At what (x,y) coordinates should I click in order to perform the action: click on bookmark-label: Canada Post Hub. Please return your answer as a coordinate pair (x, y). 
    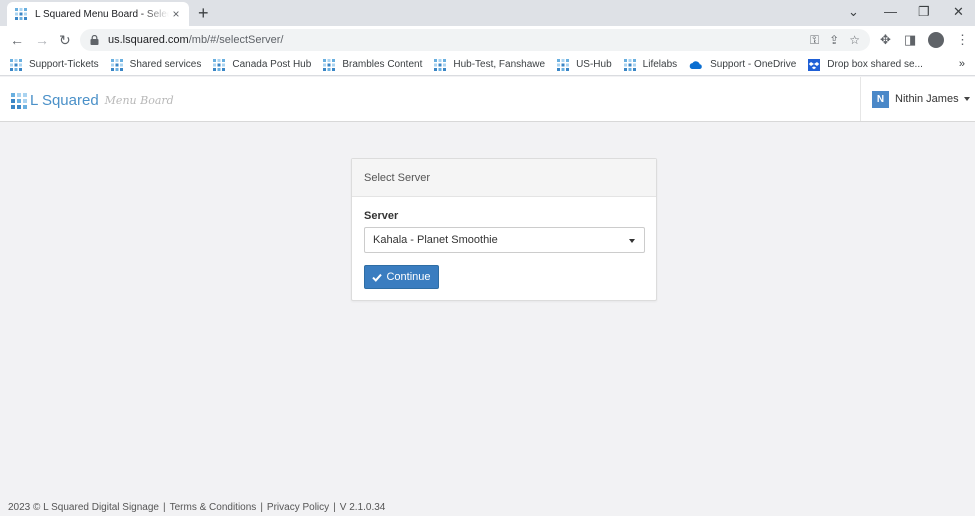
    Looking at the image, I should click on (272, 64).